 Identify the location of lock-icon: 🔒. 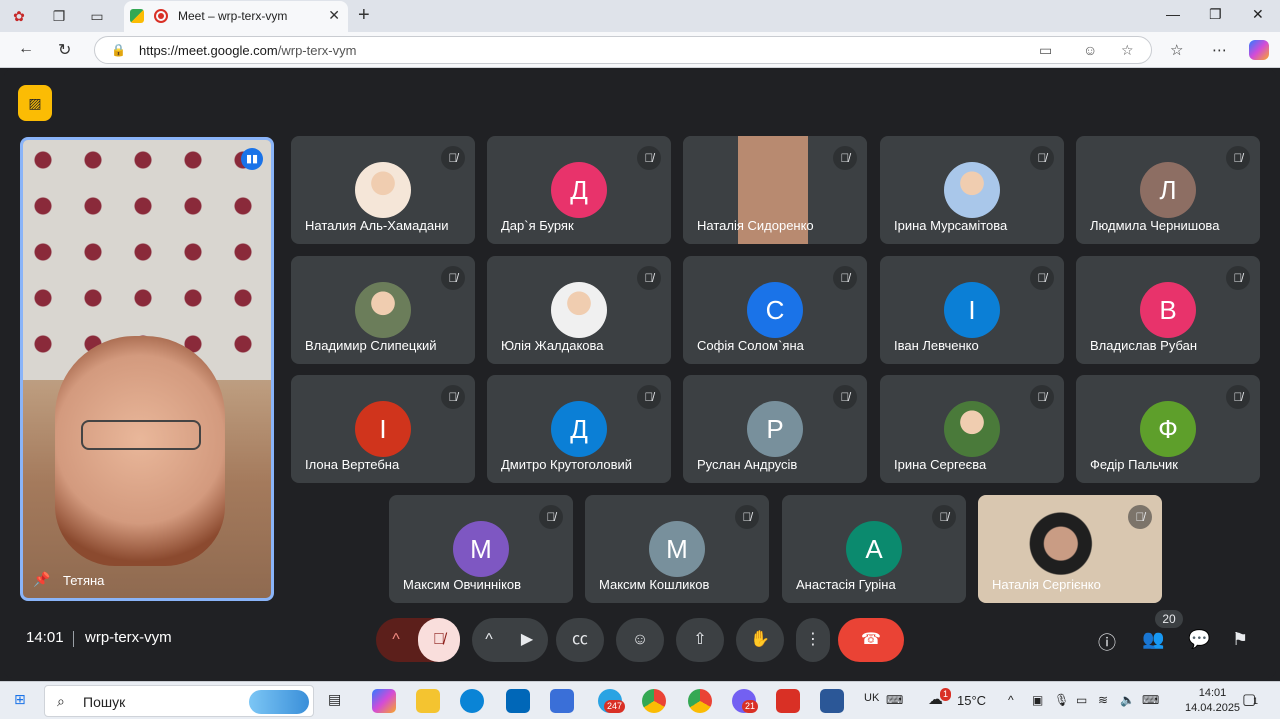
(118, 50).